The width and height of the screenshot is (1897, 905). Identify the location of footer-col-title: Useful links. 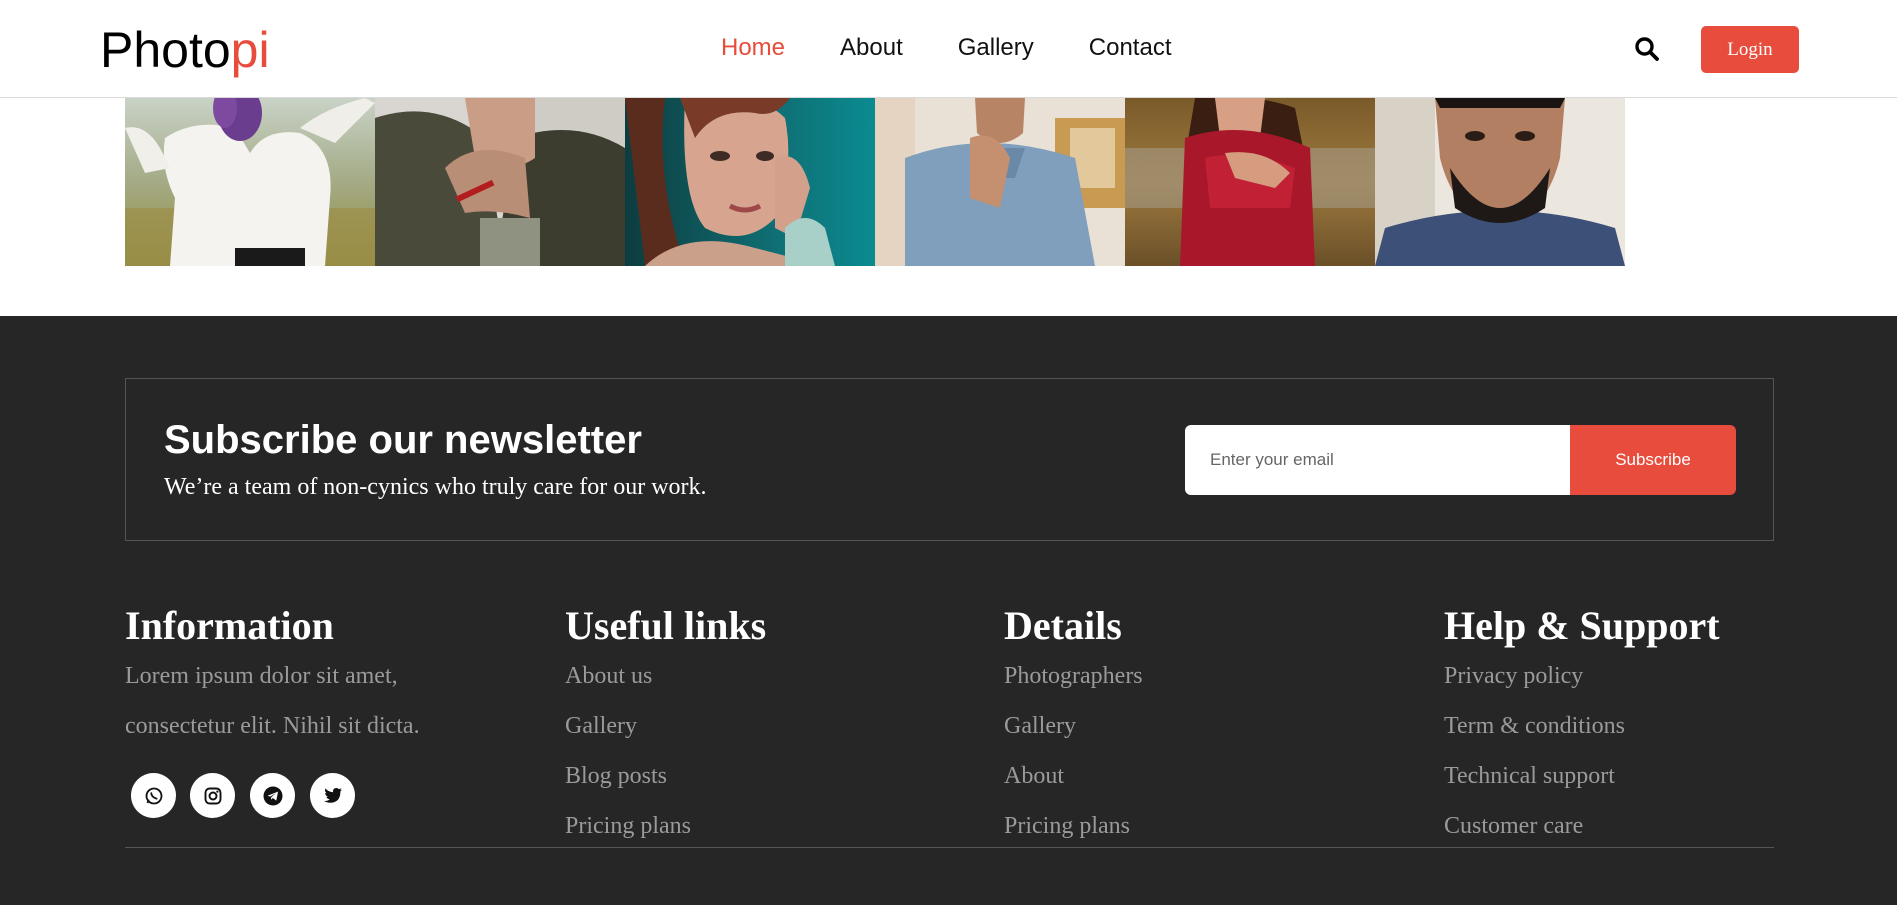
(666, 625).